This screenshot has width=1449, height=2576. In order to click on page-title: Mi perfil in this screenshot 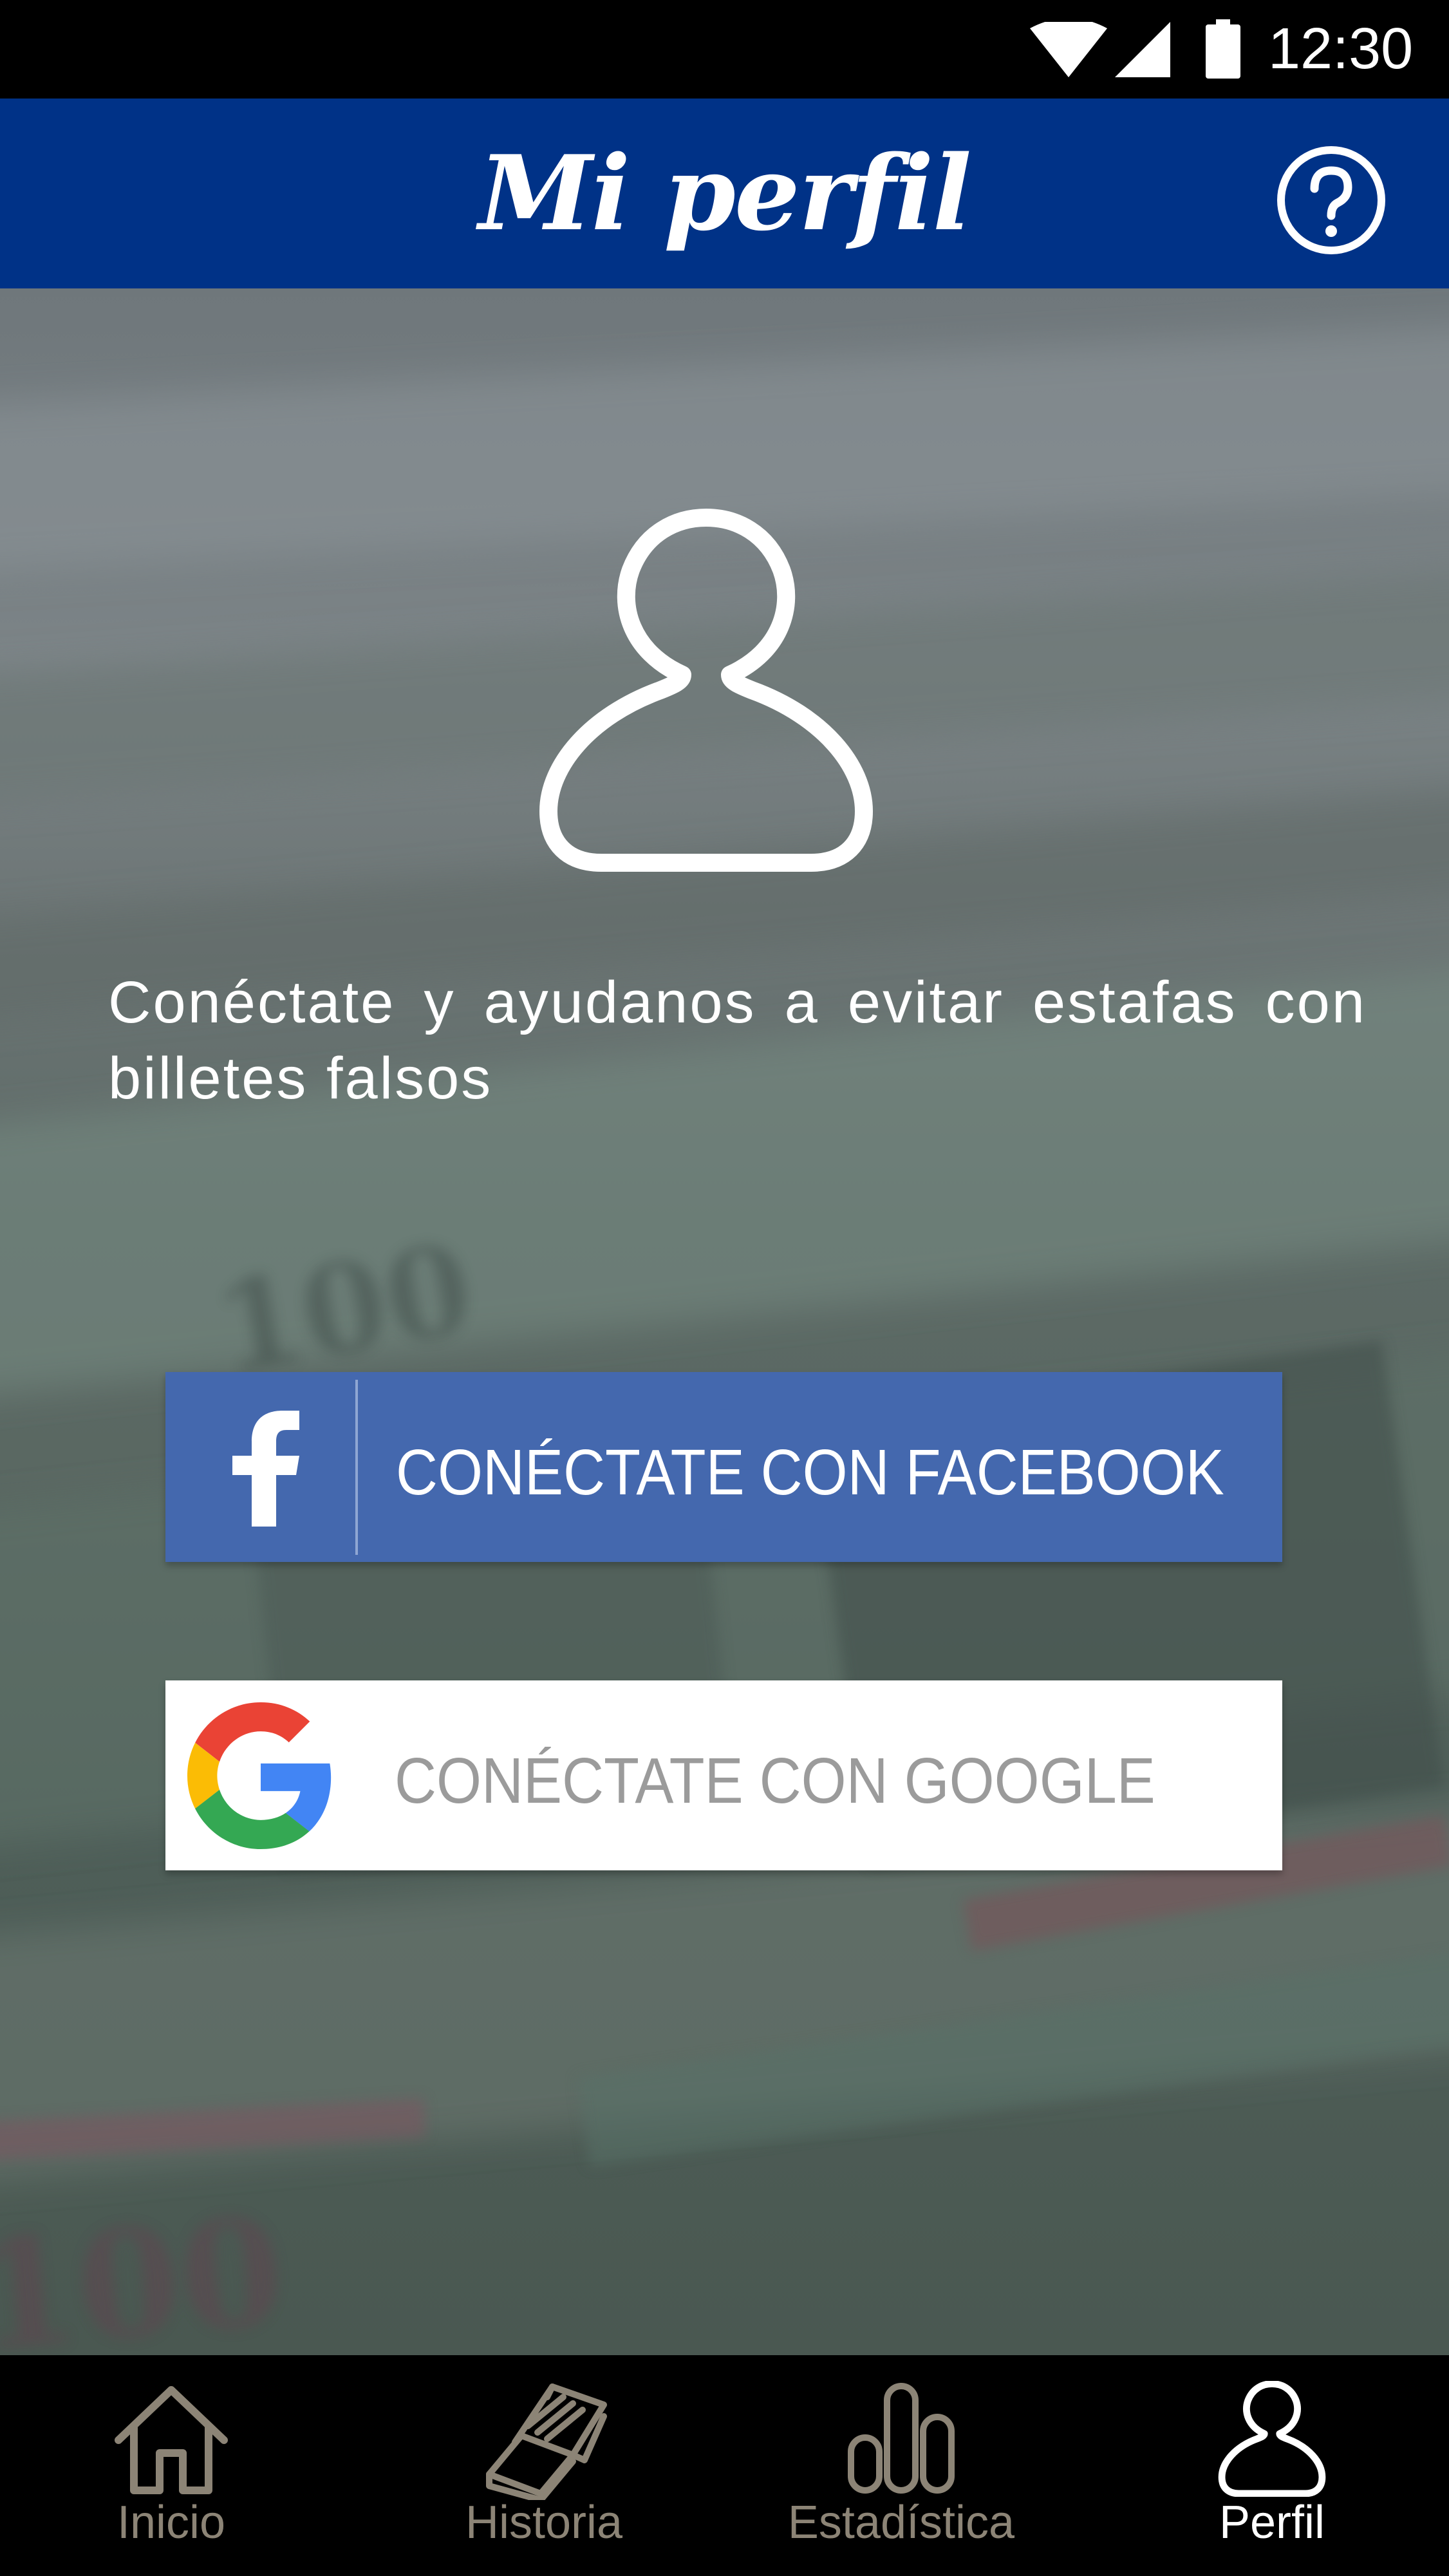, I will do `click(725, 193)`.